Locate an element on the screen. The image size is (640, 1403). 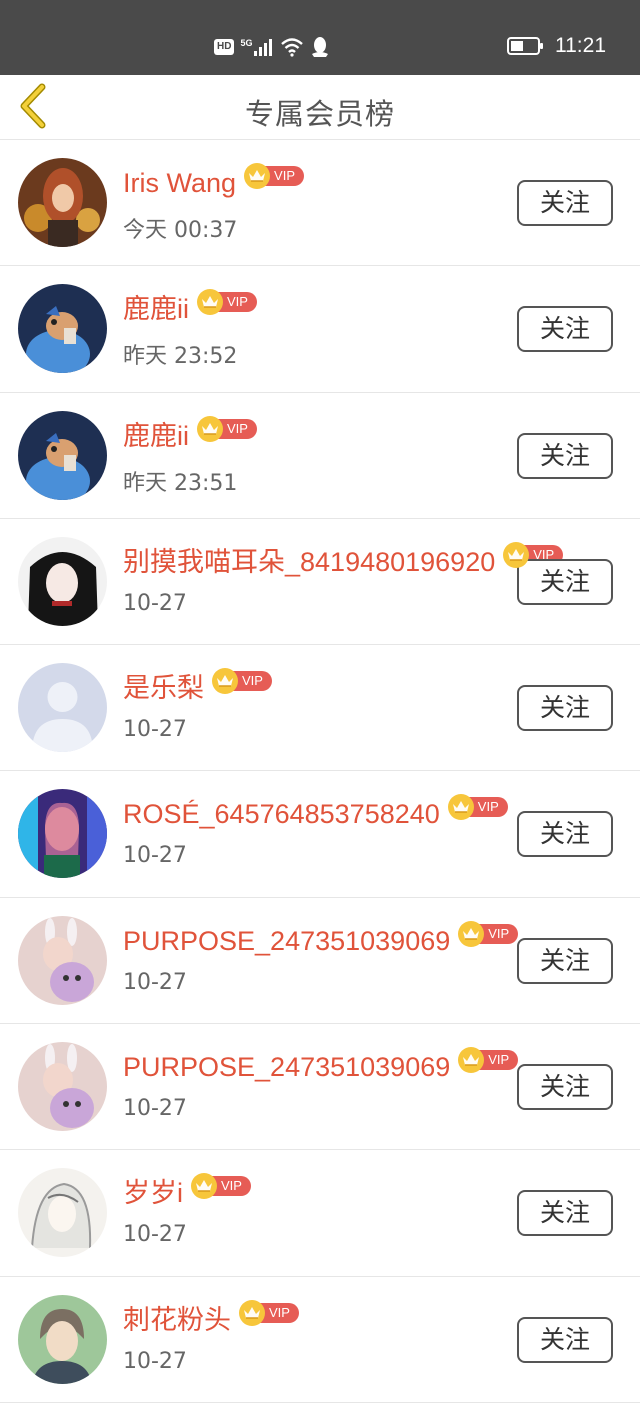
list-item: 鹿鹿ii VIP 昨天 23:51 关注 is located at coordinates (320, 456).